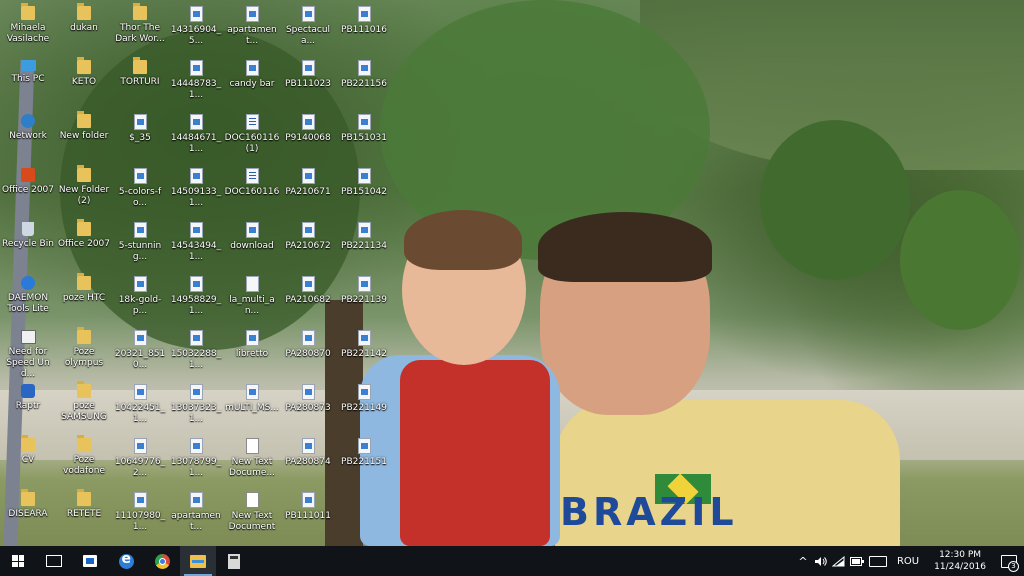 Image resolution: width=1024 pixels, height=576 pixels. What do you see at coordinates (28, 121) in the screenshot?
I see `network-icon` at bounding box center [28, 121].